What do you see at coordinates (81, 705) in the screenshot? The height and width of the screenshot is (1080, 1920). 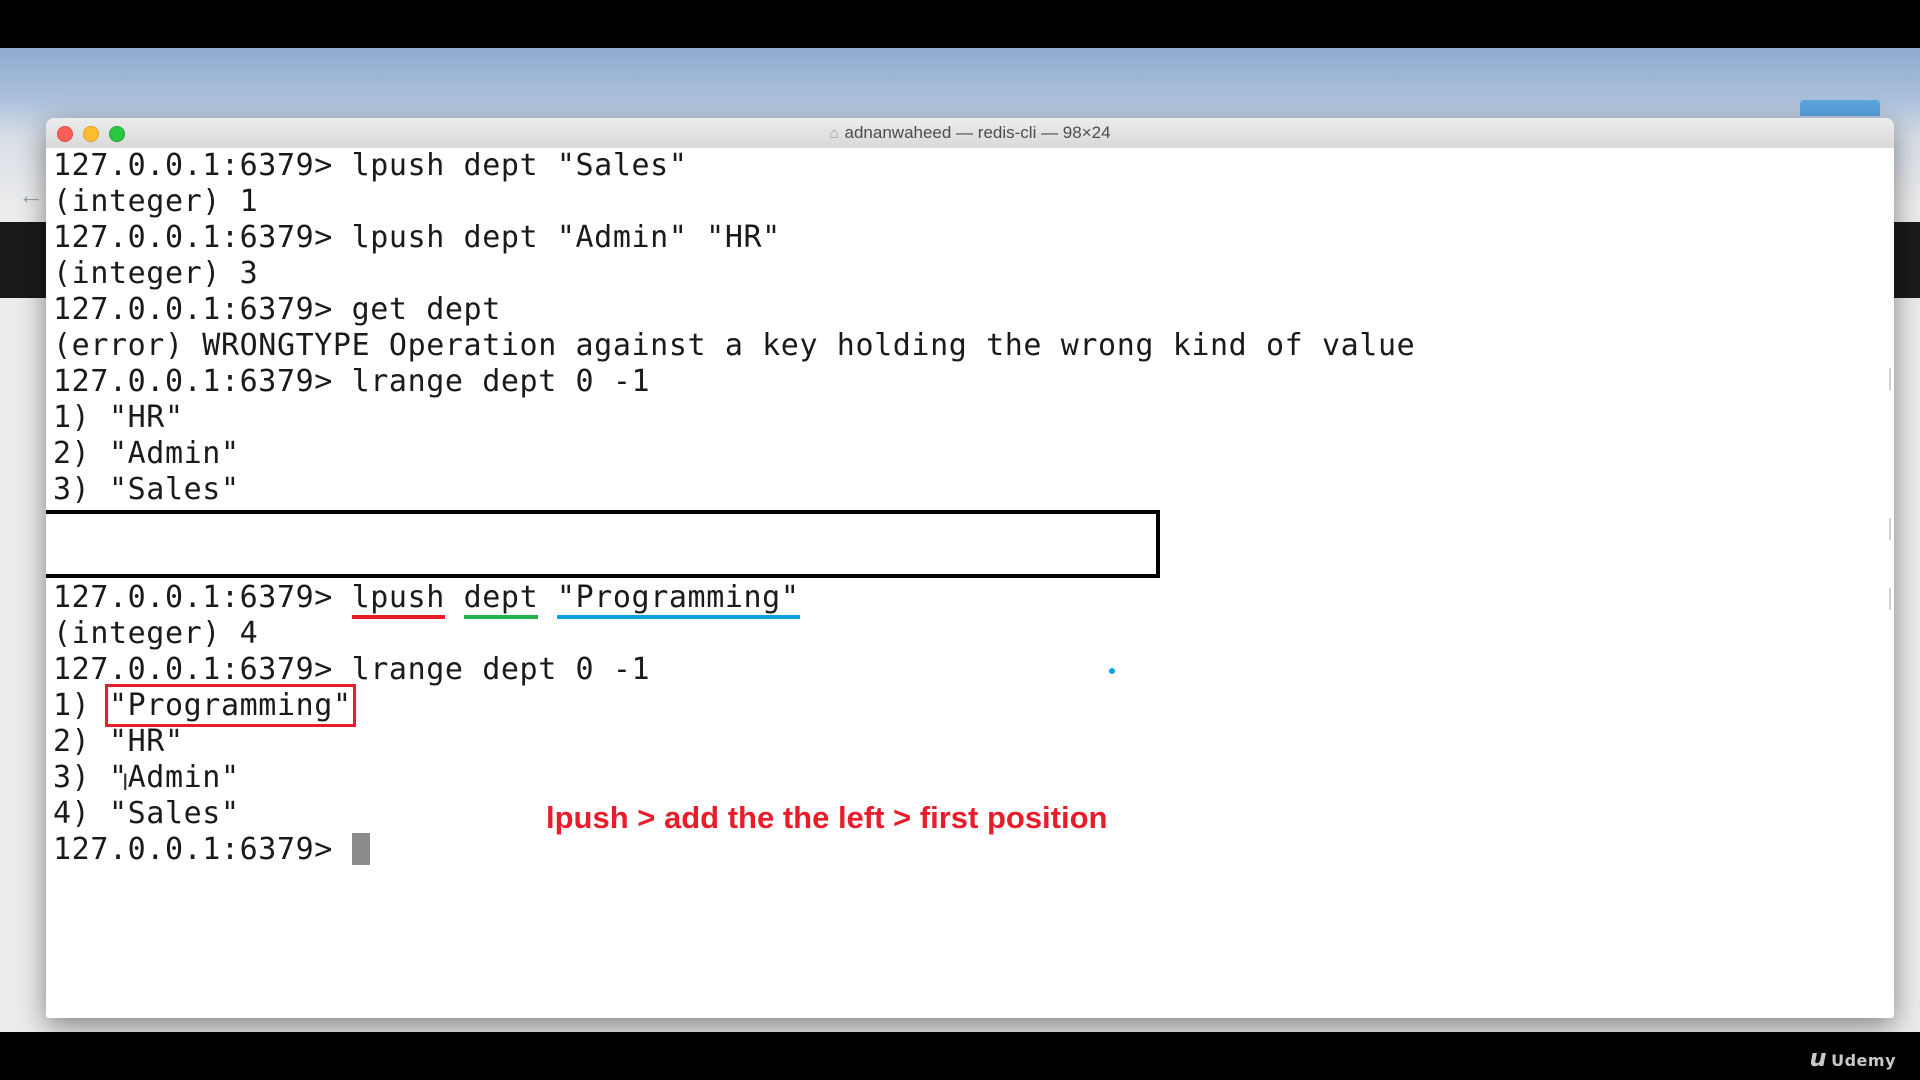 I see `result-index: 1)` at bounding box center [81, 705].